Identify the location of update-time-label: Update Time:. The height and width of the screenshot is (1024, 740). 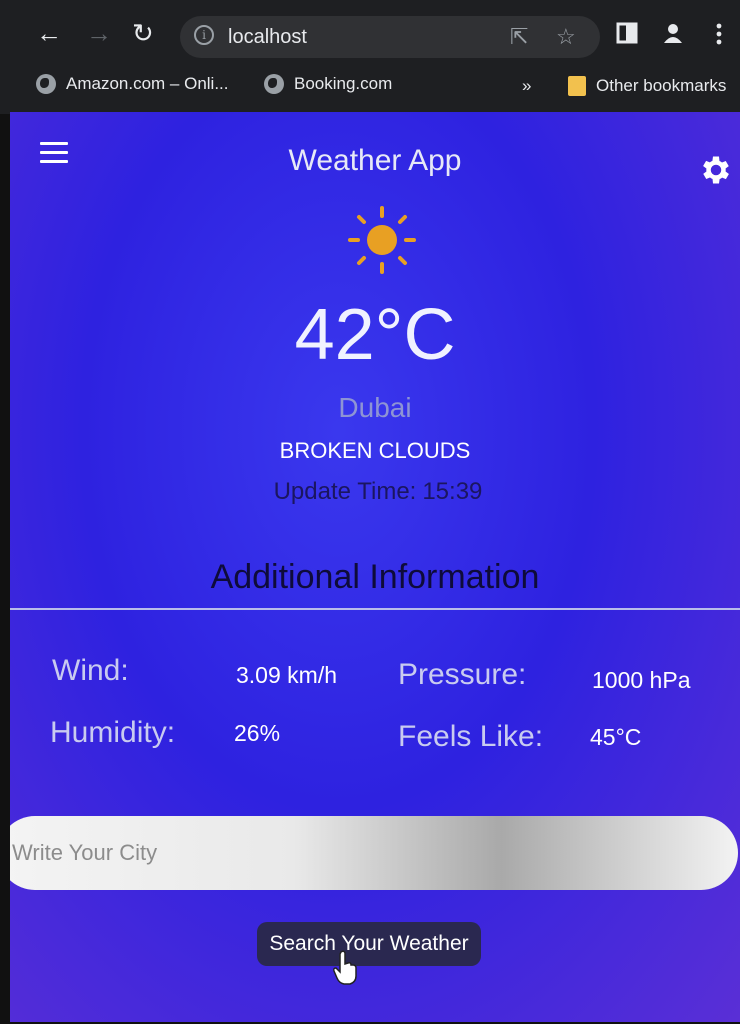
(345, 491).